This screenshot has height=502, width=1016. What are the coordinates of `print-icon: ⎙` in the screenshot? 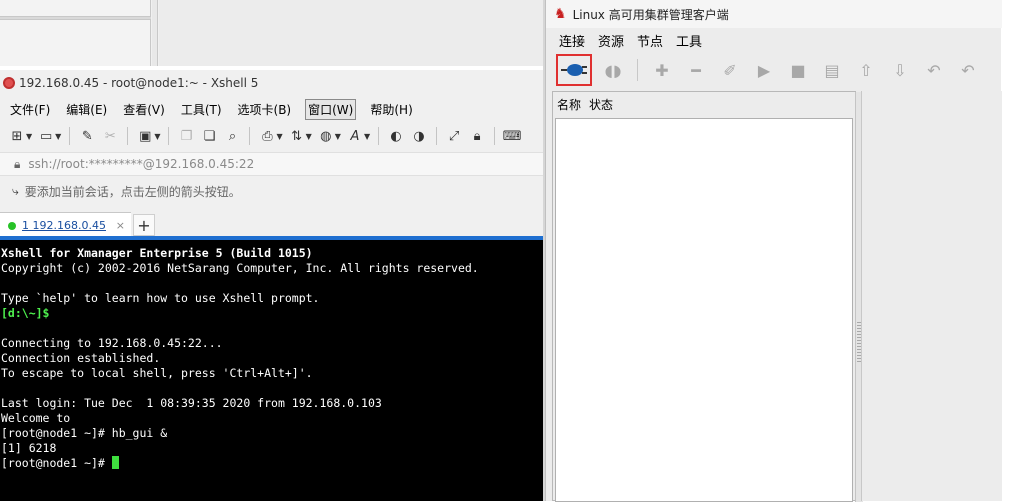 It's located at (267, 136).